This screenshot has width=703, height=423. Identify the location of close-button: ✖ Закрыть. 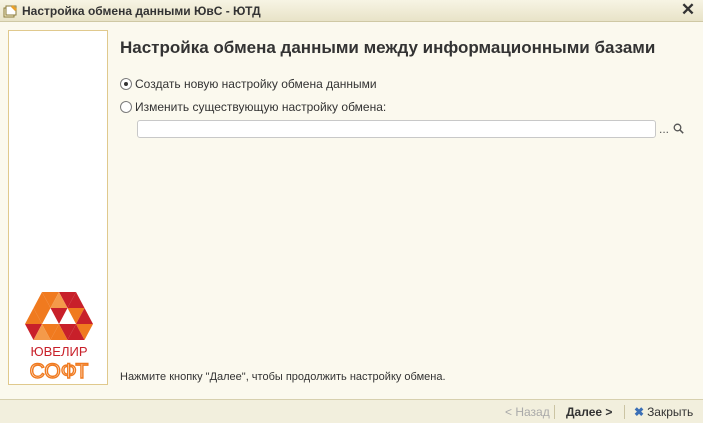
(663, 412).